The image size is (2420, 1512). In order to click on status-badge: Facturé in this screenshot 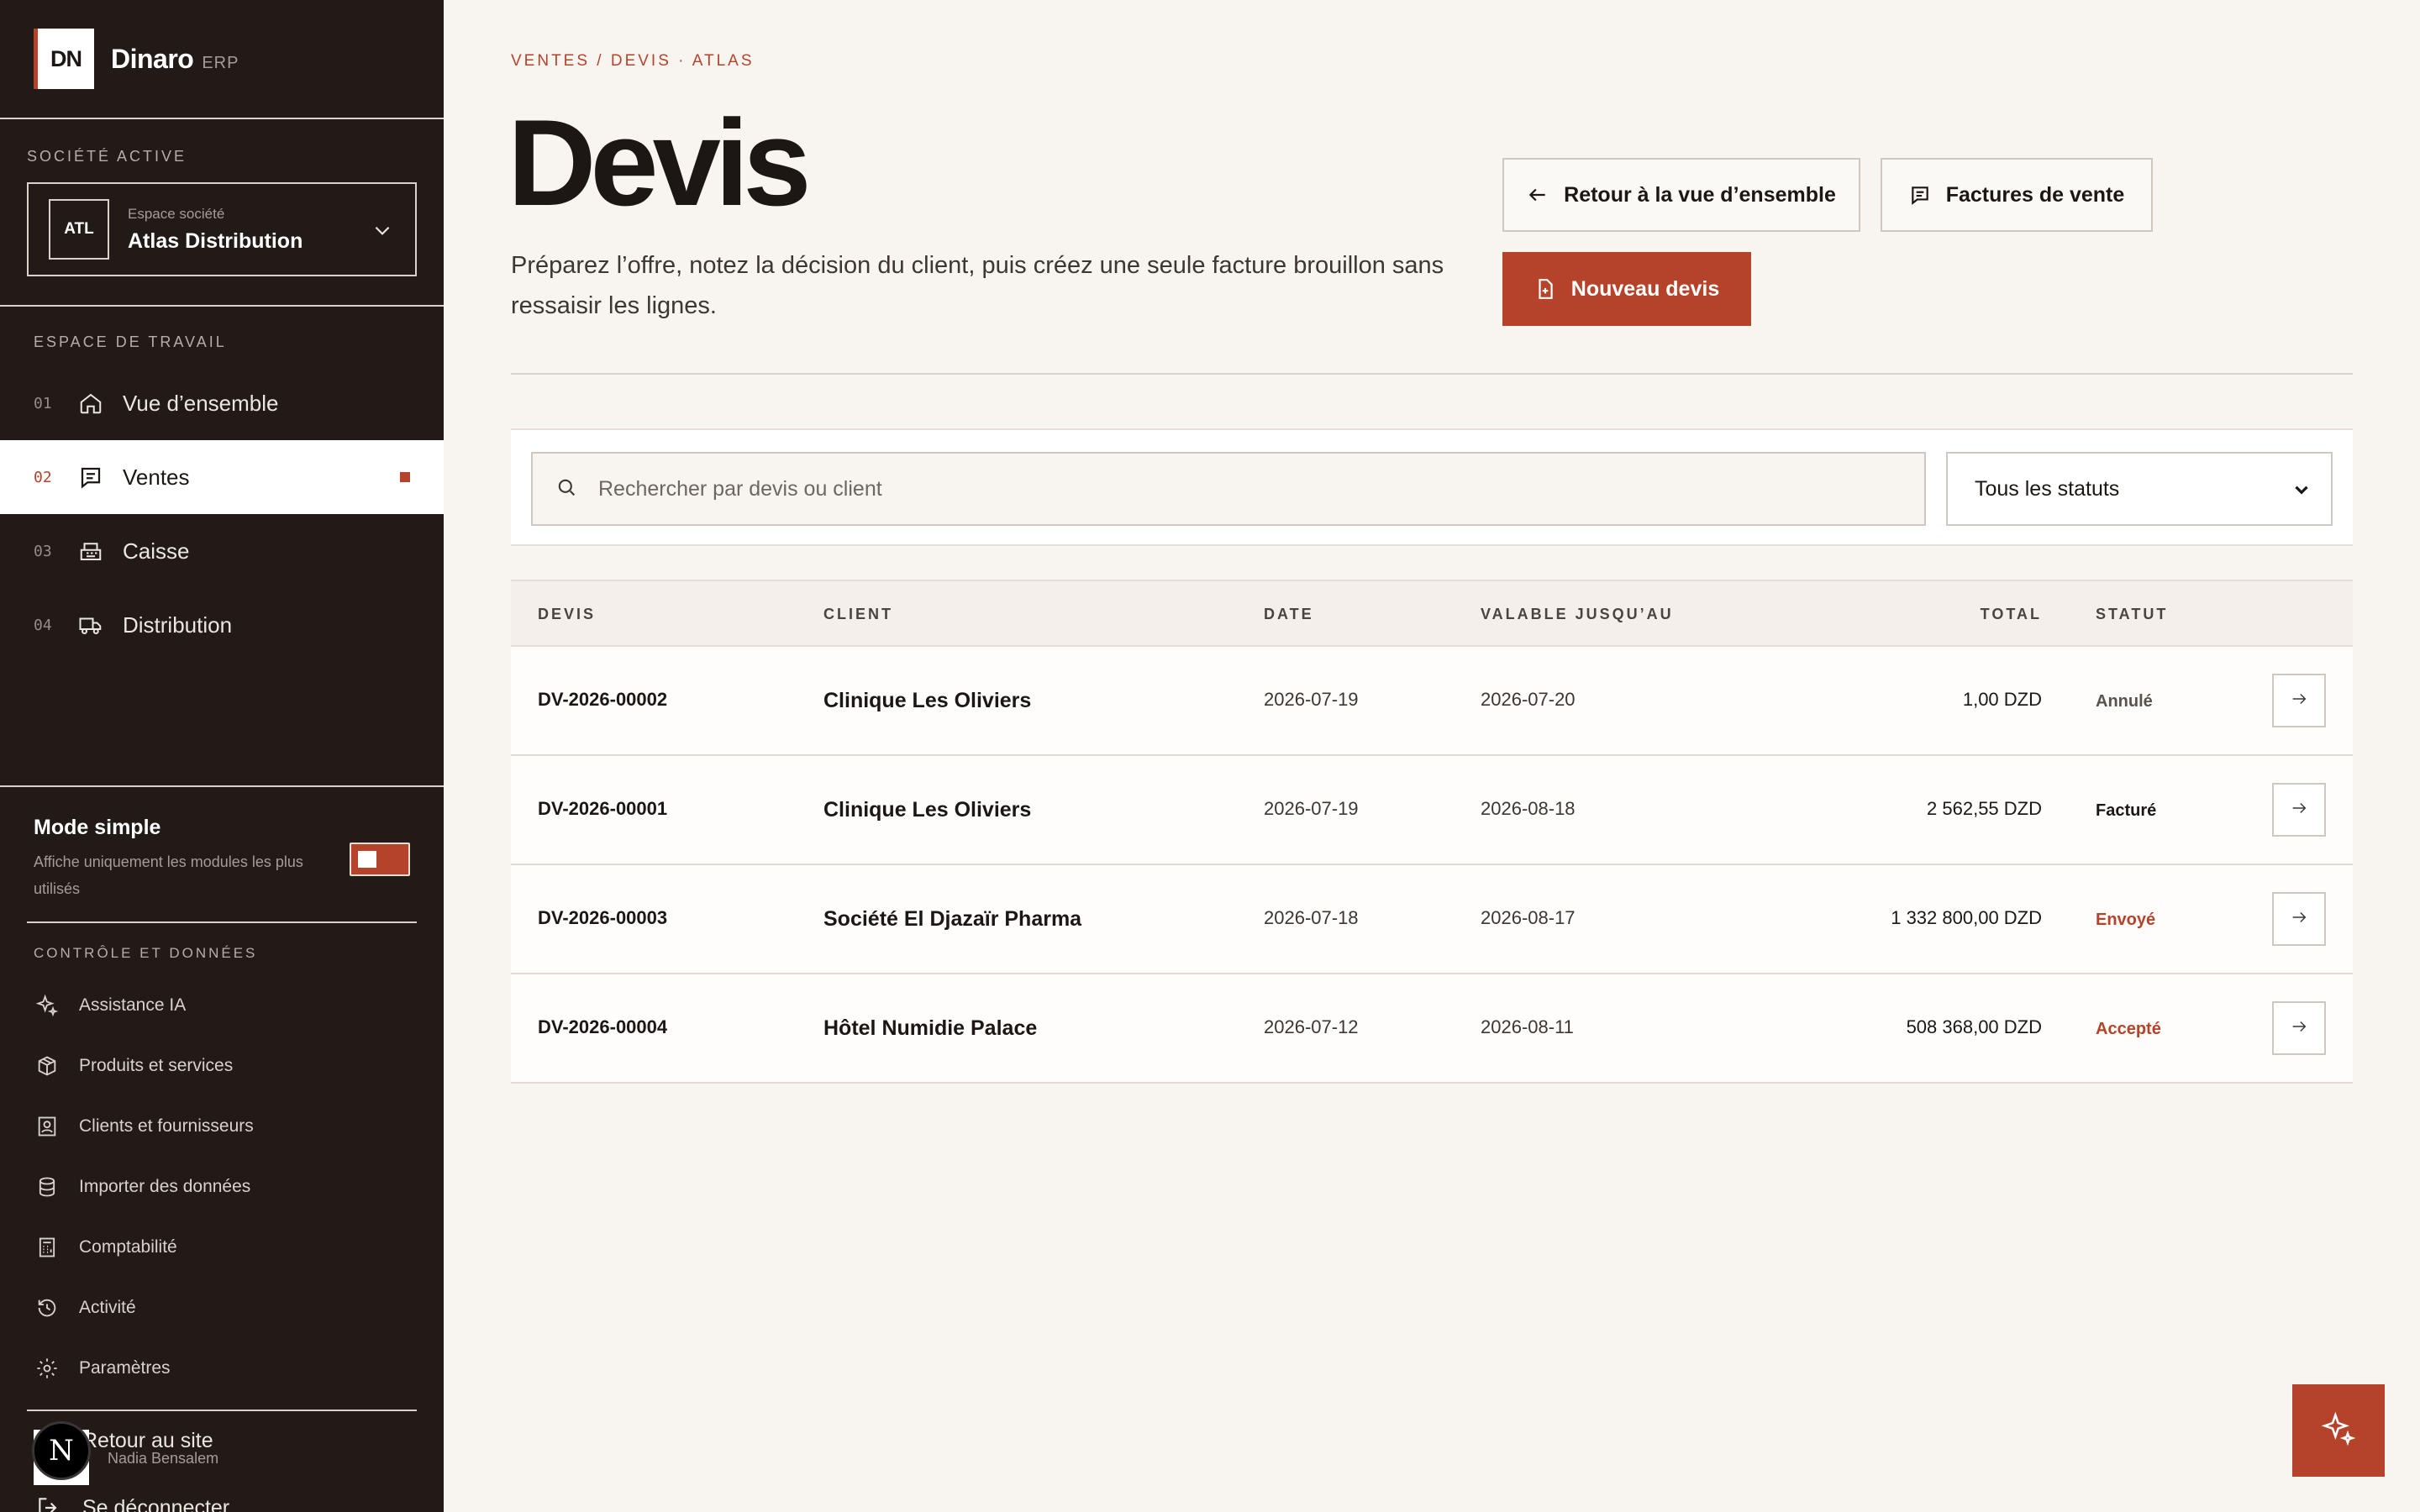, I will do `click(2126, 810)`.